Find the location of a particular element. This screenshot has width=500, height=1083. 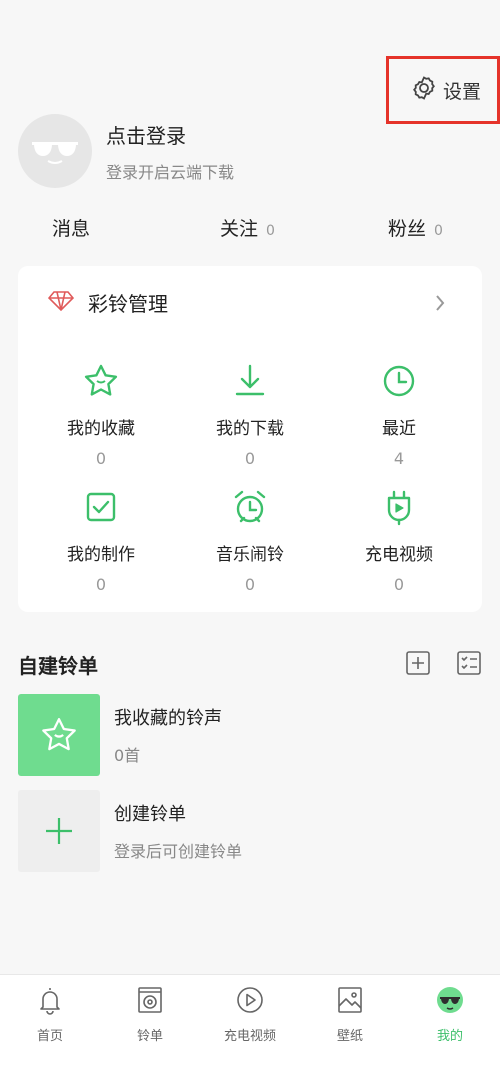

stat-label: 粉丝 is located at coordinates (407, 229).